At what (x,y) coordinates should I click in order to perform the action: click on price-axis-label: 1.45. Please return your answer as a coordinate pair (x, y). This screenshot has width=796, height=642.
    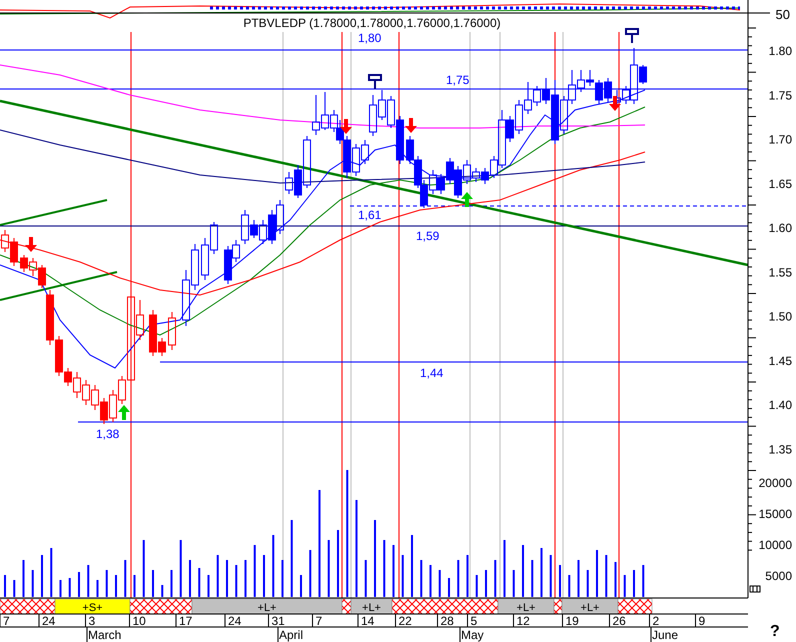
    Looking at the image, I should click on (780, 361).